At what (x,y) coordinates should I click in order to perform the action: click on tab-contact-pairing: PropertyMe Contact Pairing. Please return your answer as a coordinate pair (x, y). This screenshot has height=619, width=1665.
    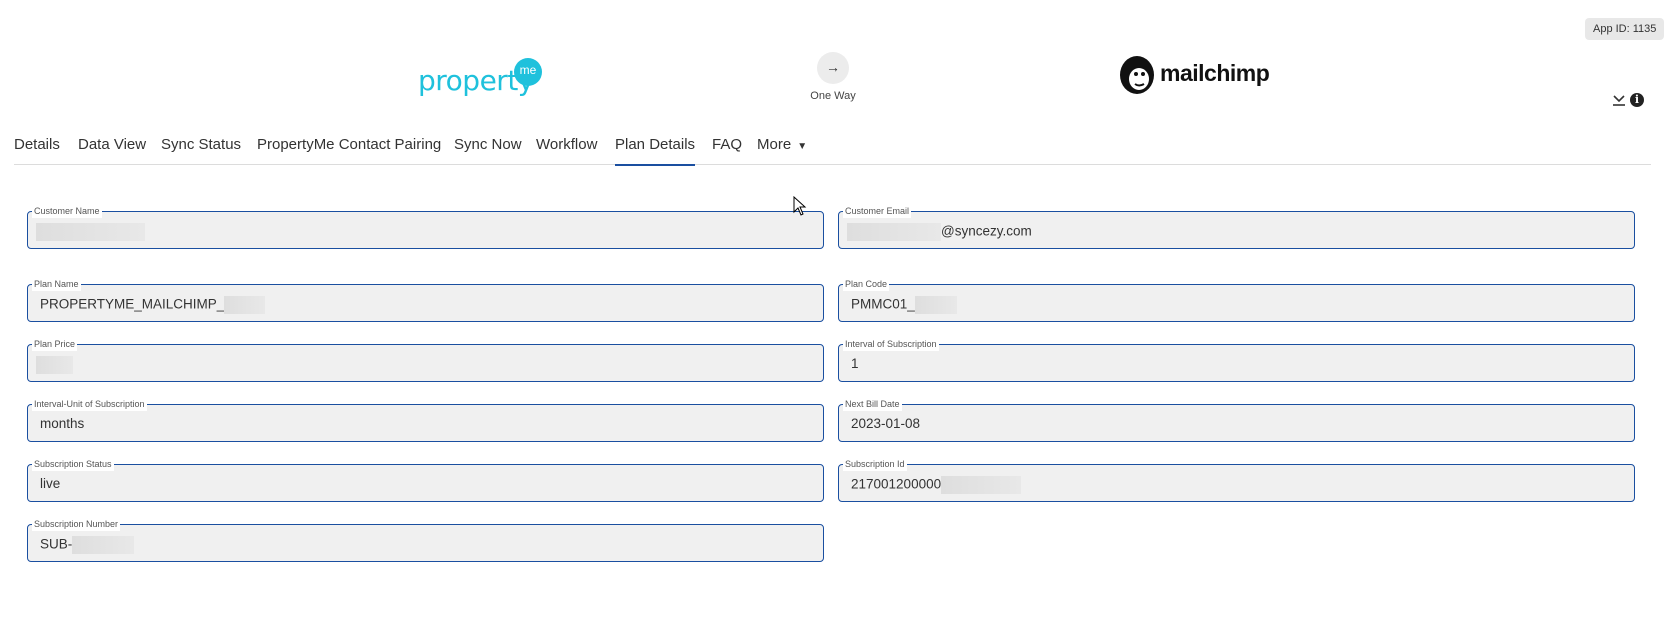
    Looking at the image, I should click on (349, 150).